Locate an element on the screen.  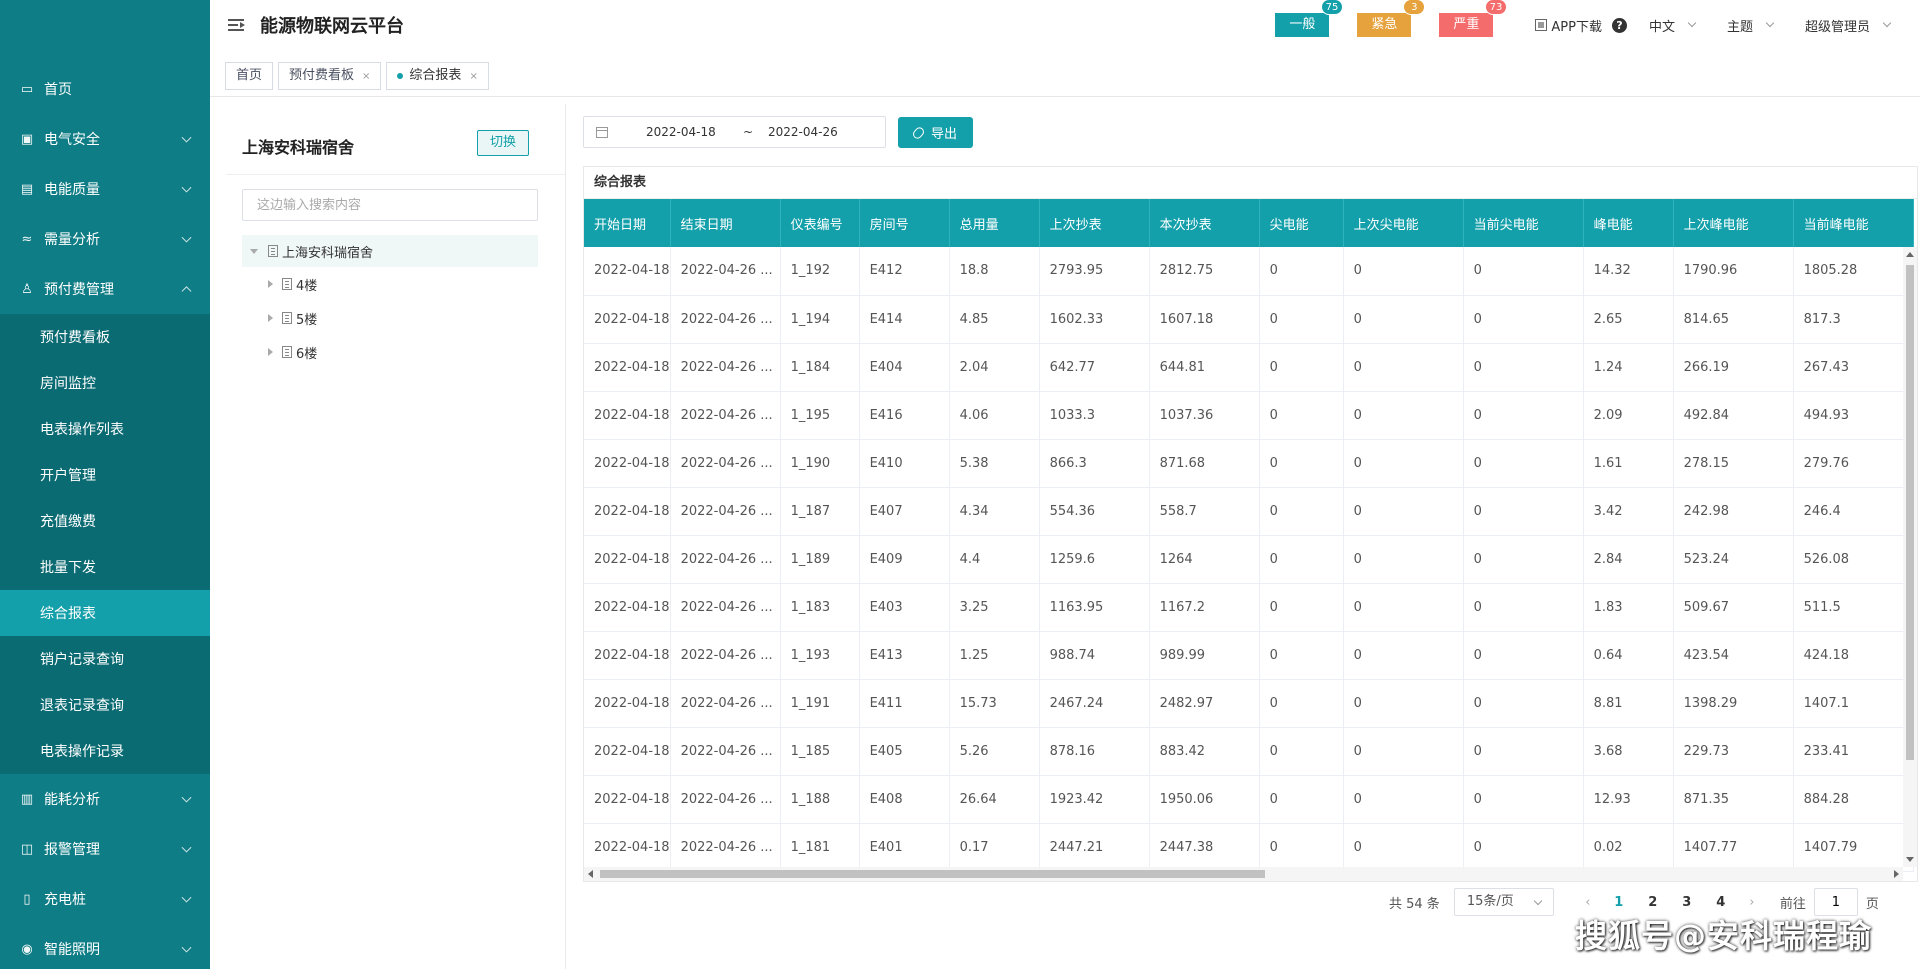
page-size-select: 15条/页 is located at coordinates (1503, 902).